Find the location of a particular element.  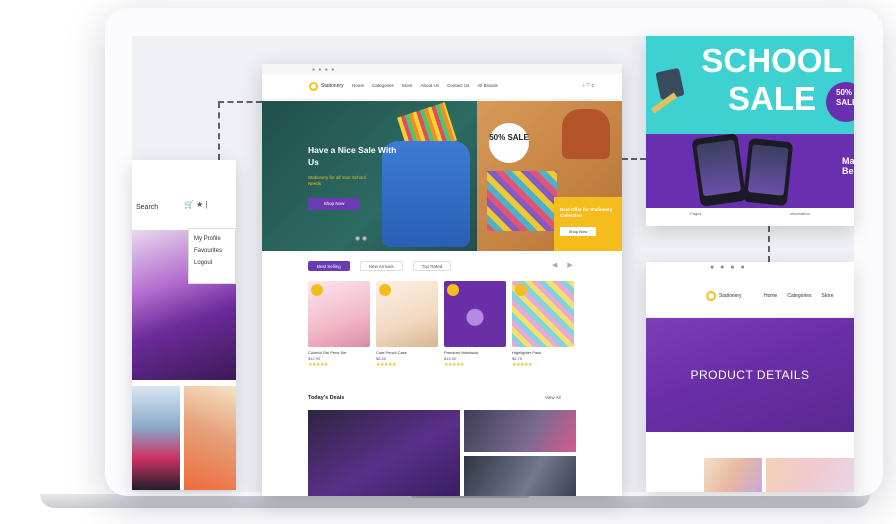

view-all-link: View All is located at coordinates (553, 397).